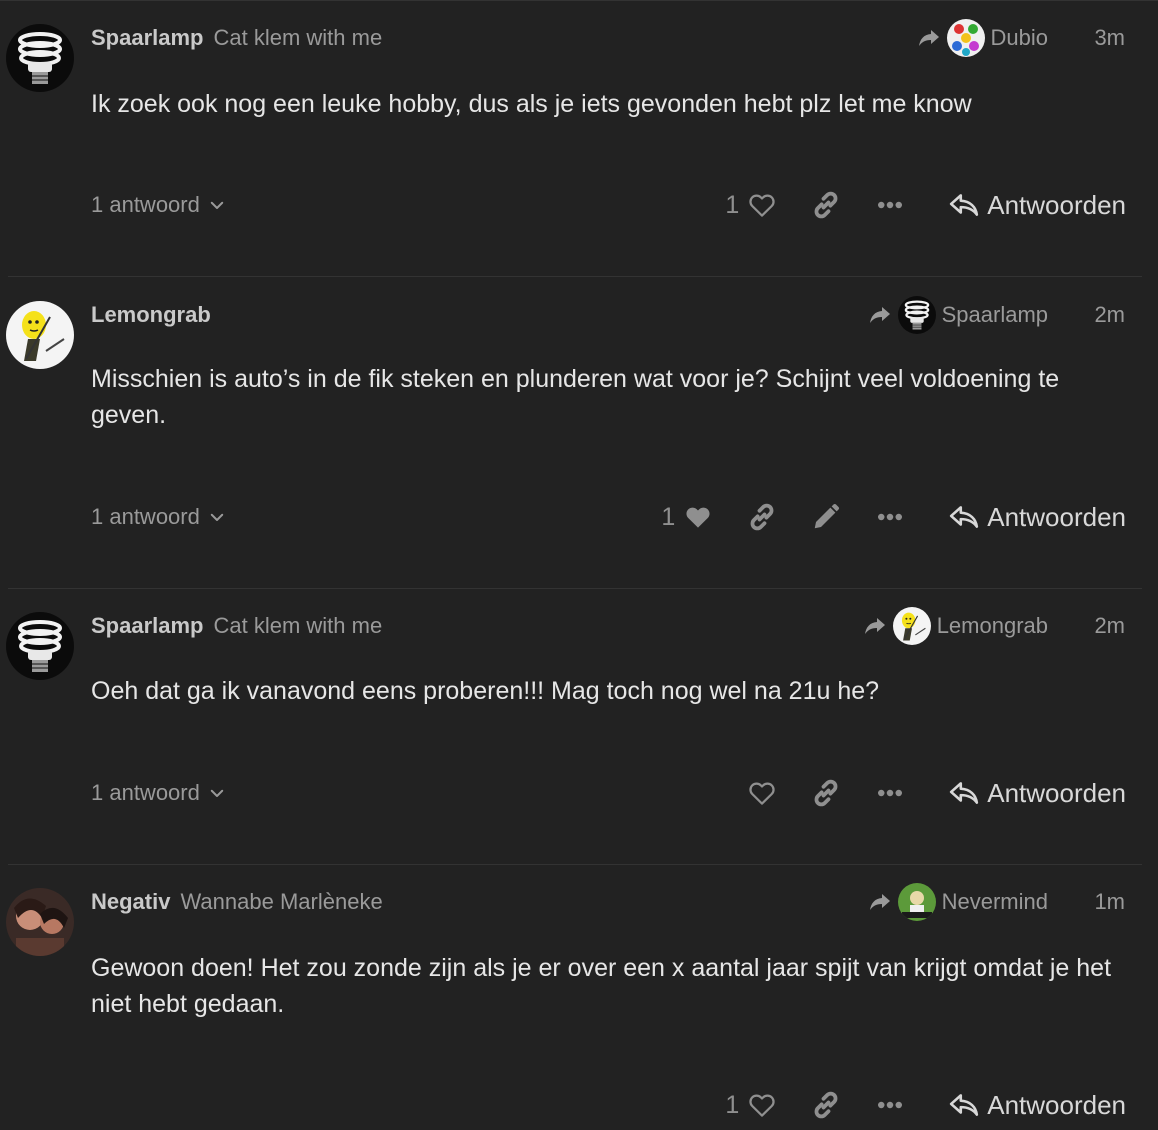  Describe the element at coordinates (1019, 37) in the screenshot. I see `reply-to-username: Dubio` at that location.